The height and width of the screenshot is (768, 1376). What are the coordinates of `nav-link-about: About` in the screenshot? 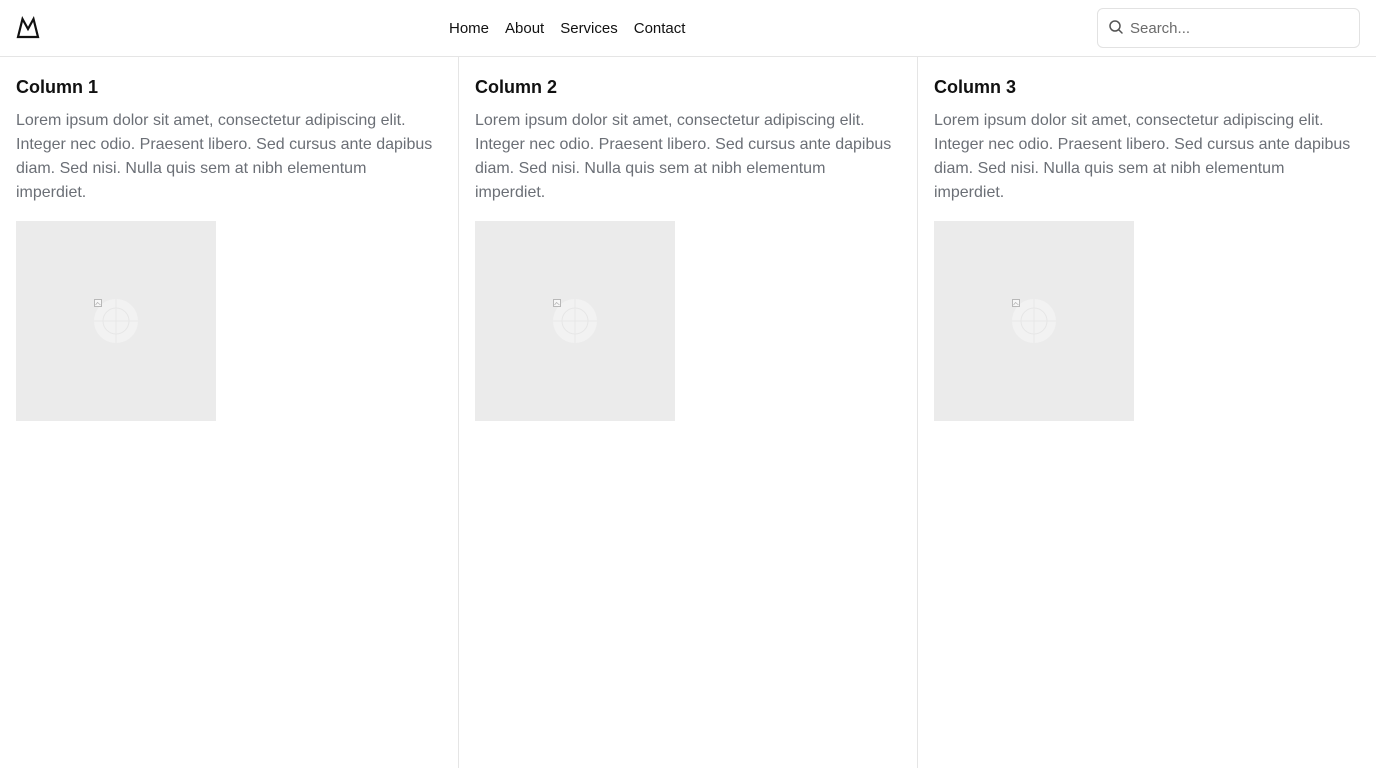 It's located at (524, 28).